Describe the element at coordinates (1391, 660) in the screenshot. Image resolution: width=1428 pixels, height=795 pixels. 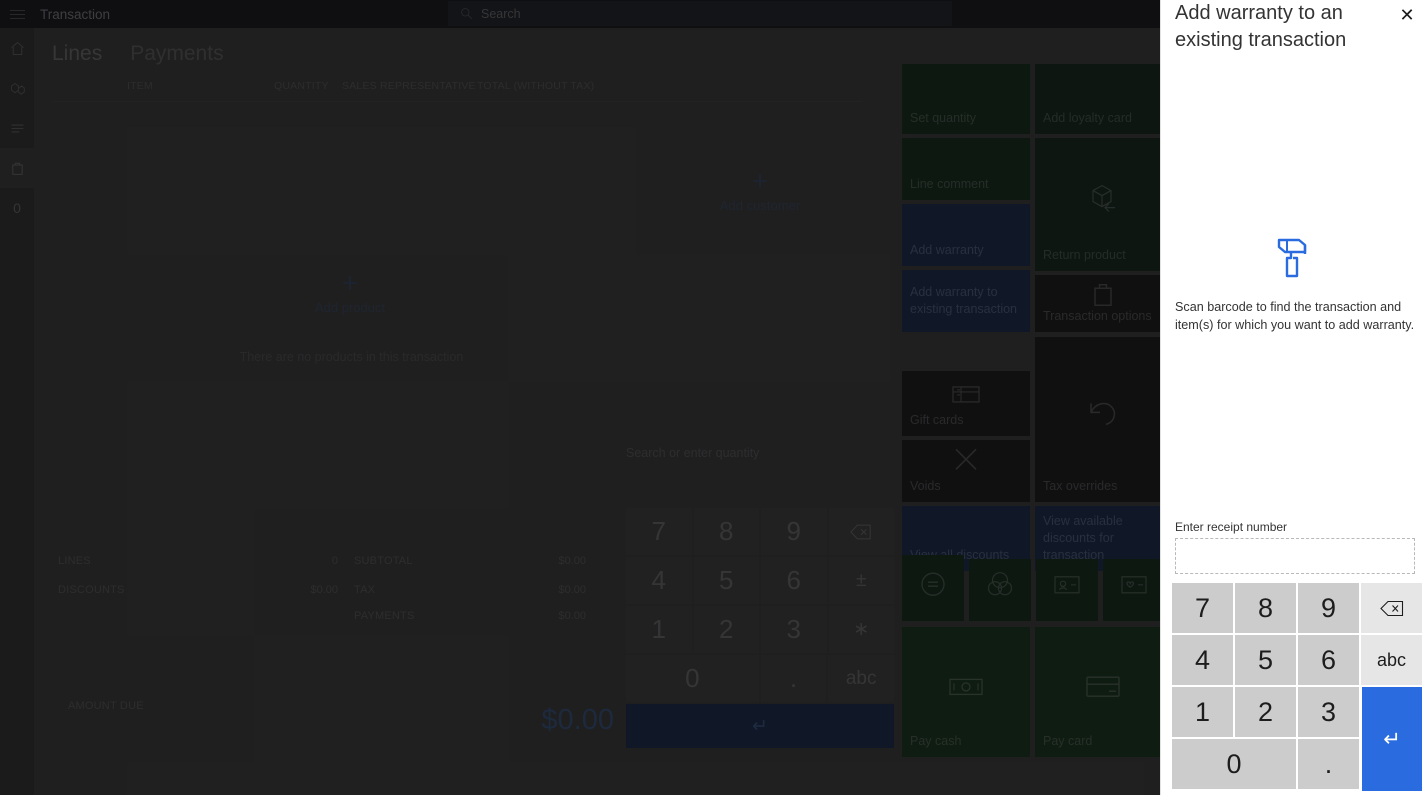
I see `dialog-numpad-key-abc: abc` at that location.